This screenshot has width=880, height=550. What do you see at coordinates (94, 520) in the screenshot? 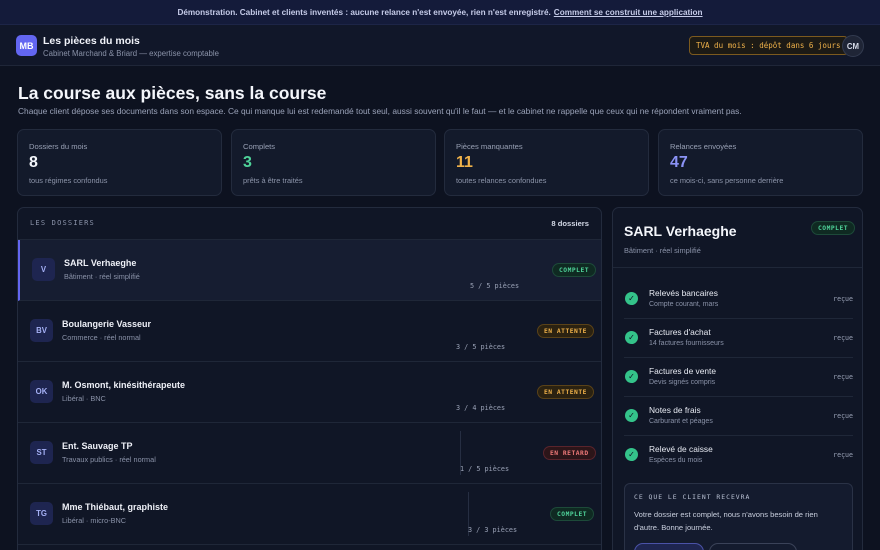
I see `client-description: Libéral · micro-BNC` at bounding box center [94, 520].